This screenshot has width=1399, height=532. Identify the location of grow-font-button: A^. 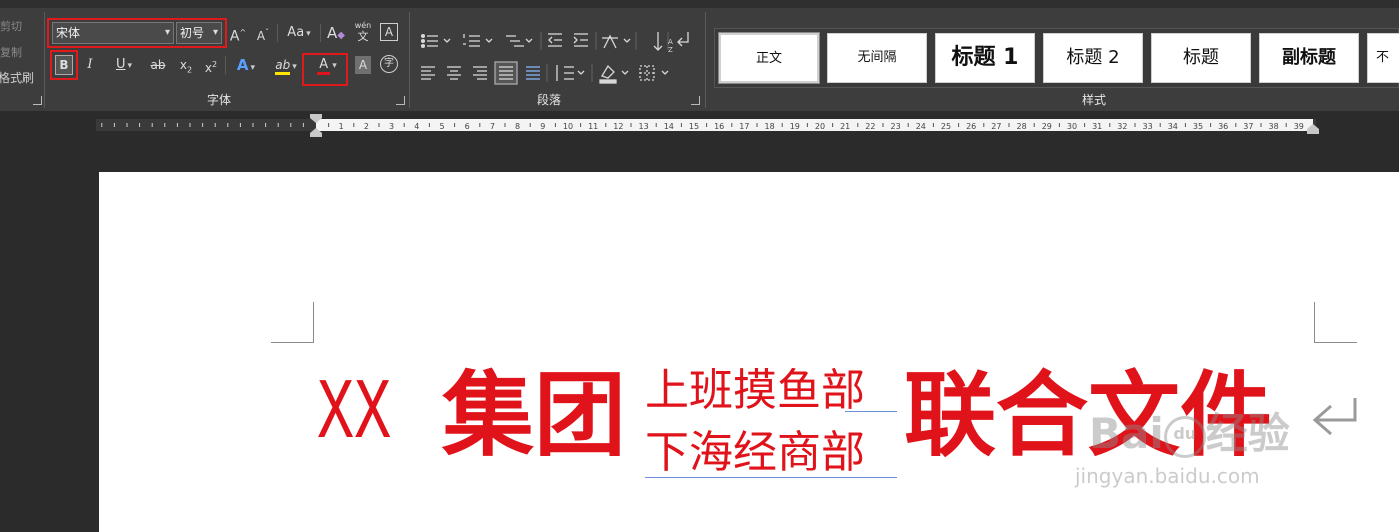
(238, 33).